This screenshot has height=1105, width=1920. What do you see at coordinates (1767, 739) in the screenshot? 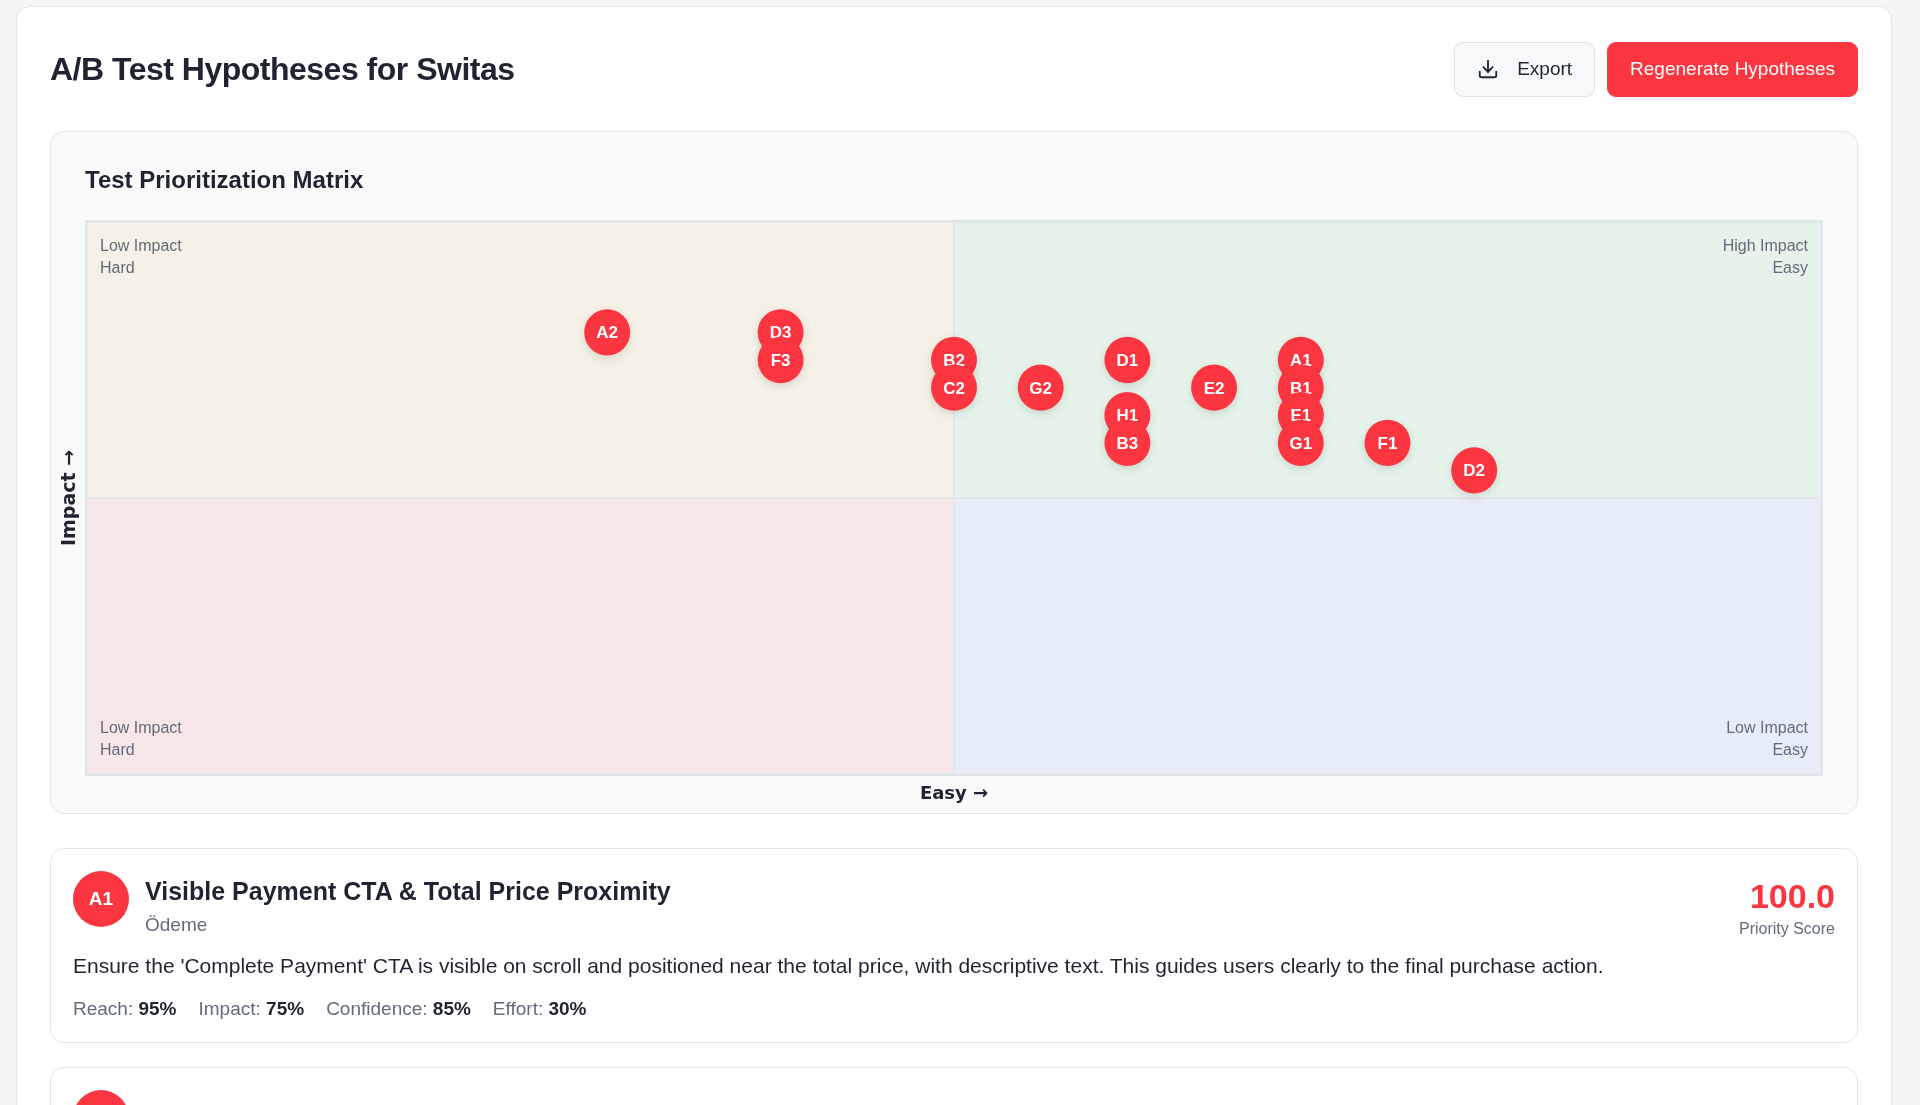
I see `quadrant-label: Low Impact Easy` at bounding box center [1767, 739].